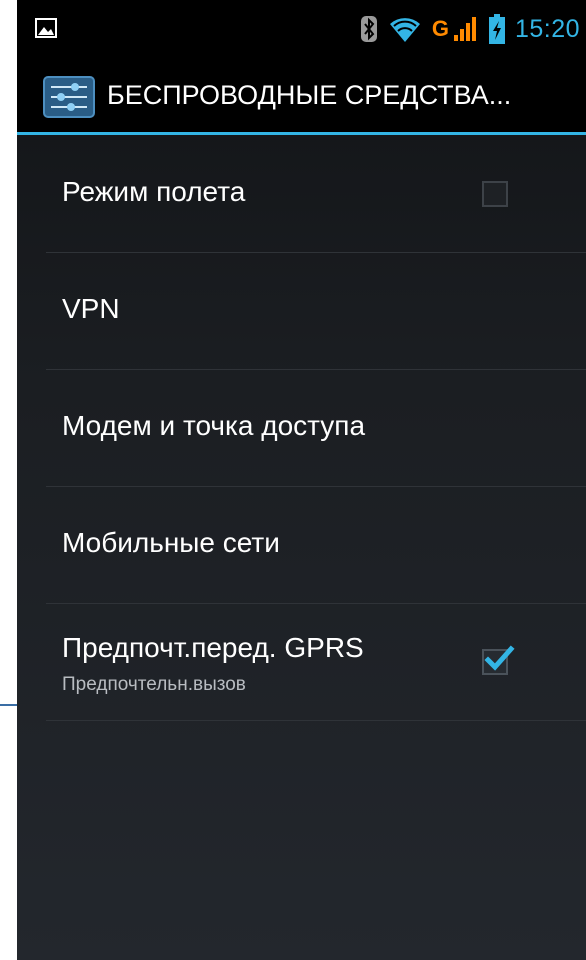 The width and height of the screenshot is (586, 960). What do you see at coordinates (46, 28) in the screenshot?
I see `image-notification-icon` at bounding box center [46, 28].